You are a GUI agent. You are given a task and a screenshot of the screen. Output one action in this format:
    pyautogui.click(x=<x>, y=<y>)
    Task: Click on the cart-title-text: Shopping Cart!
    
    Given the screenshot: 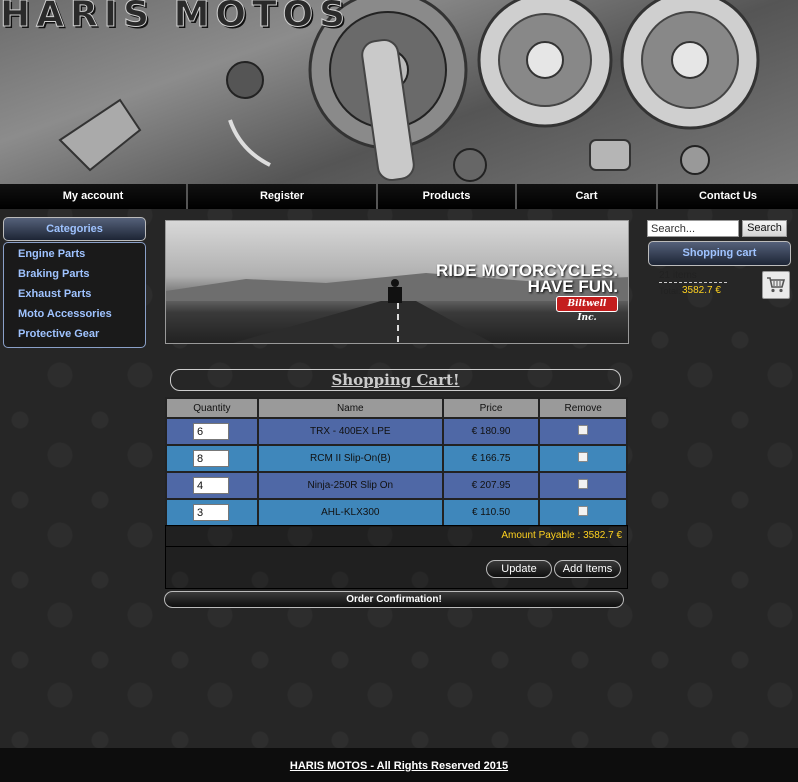 What is the action you would take?
    pyautogui.click(x=395, y=380)
    